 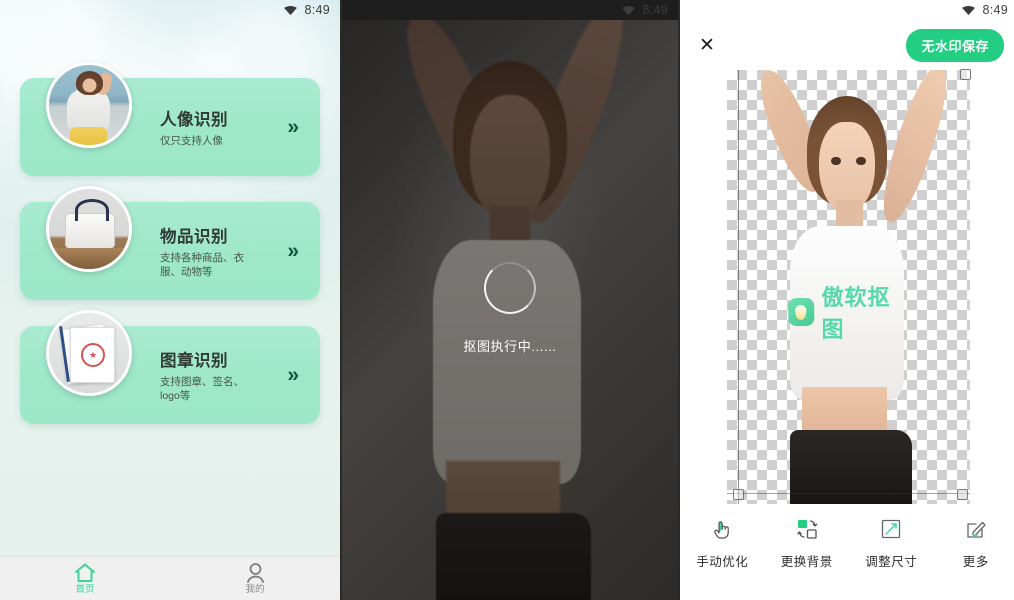 What do you see at coordinates (202, 264) in the screenshot?
I see `feature-card-subtitle: 支持各种商品、衣服、动物等` at bounding box center [202, 264].